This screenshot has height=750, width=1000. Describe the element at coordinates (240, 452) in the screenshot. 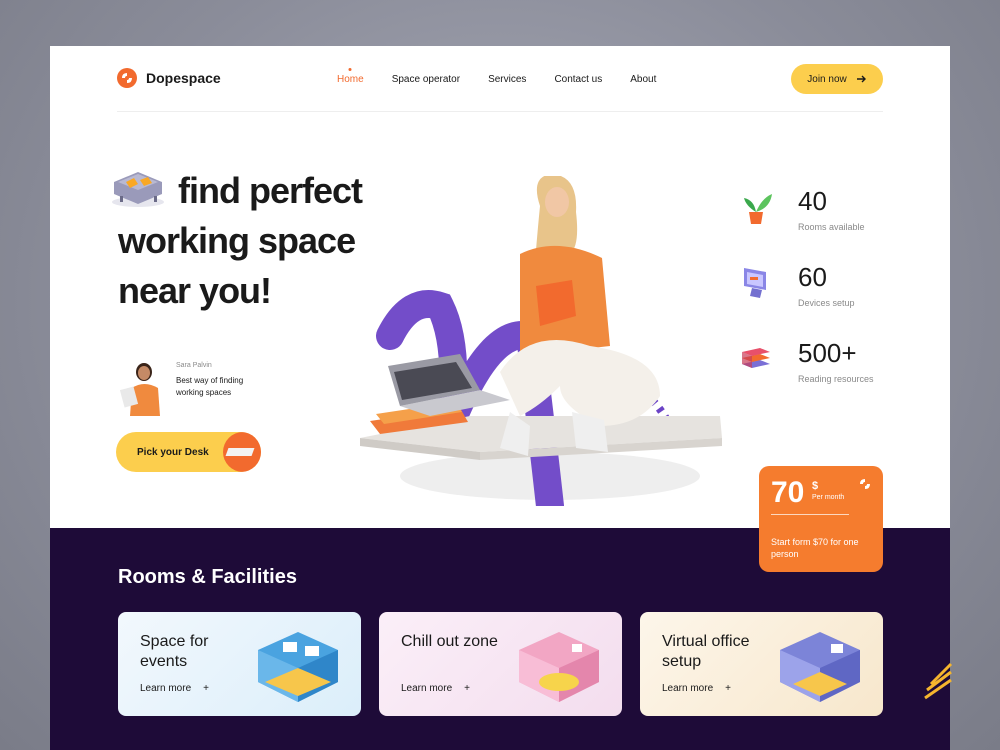

I see `desk-icon` at that location.